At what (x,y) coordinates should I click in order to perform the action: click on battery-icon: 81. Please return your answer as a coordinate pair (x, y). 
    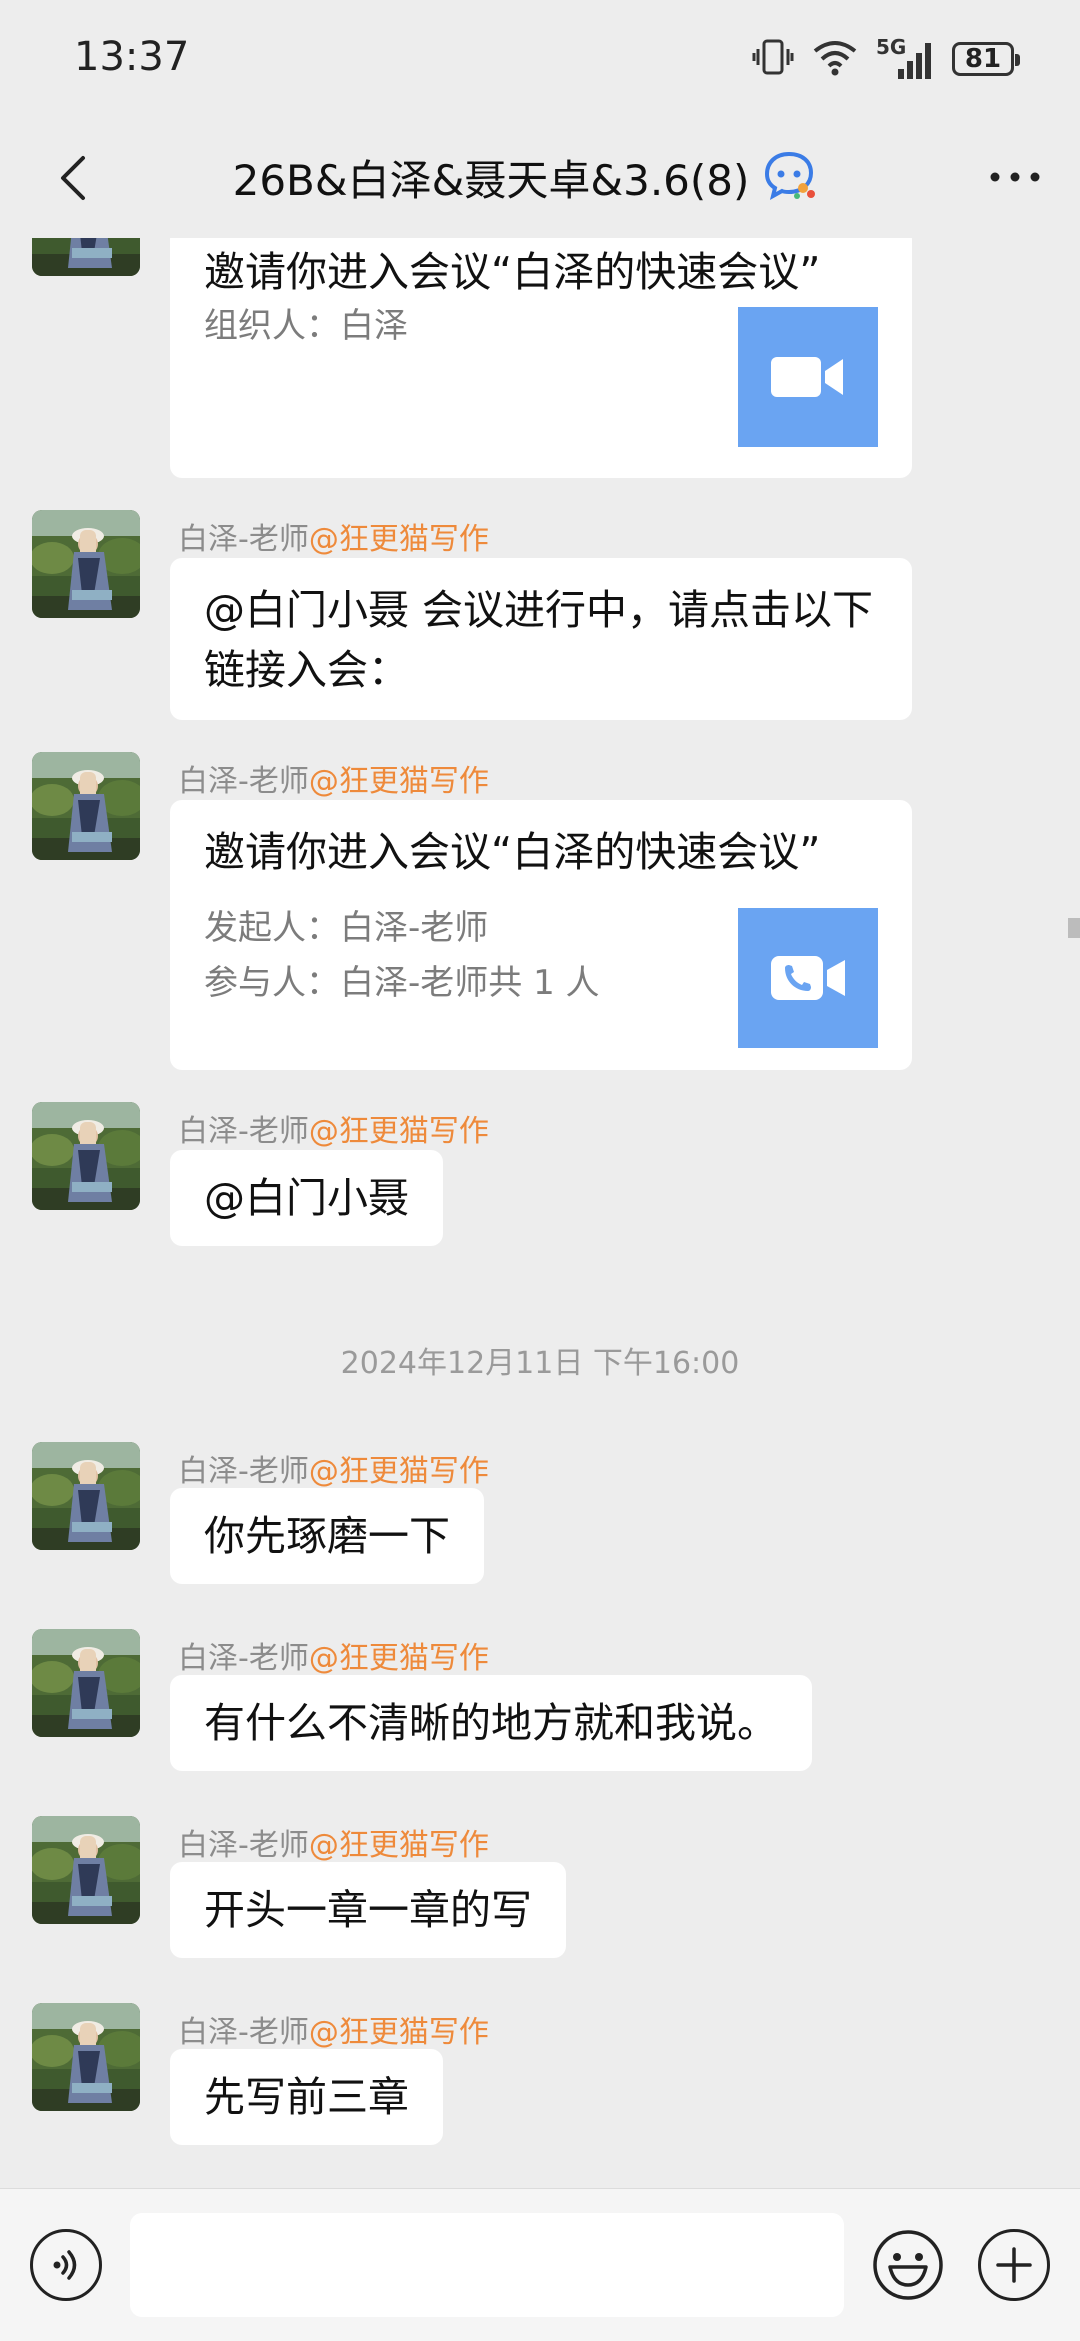
    Looking at the image, I should click on (986, 59).